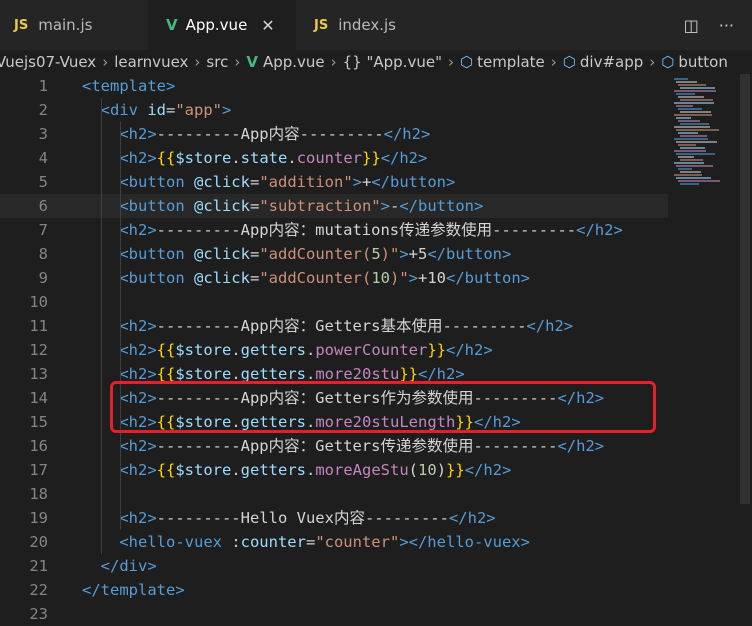 The width and height of the screenshot is (752, 626). I want to click on line-number: 2, so click(43, 110).